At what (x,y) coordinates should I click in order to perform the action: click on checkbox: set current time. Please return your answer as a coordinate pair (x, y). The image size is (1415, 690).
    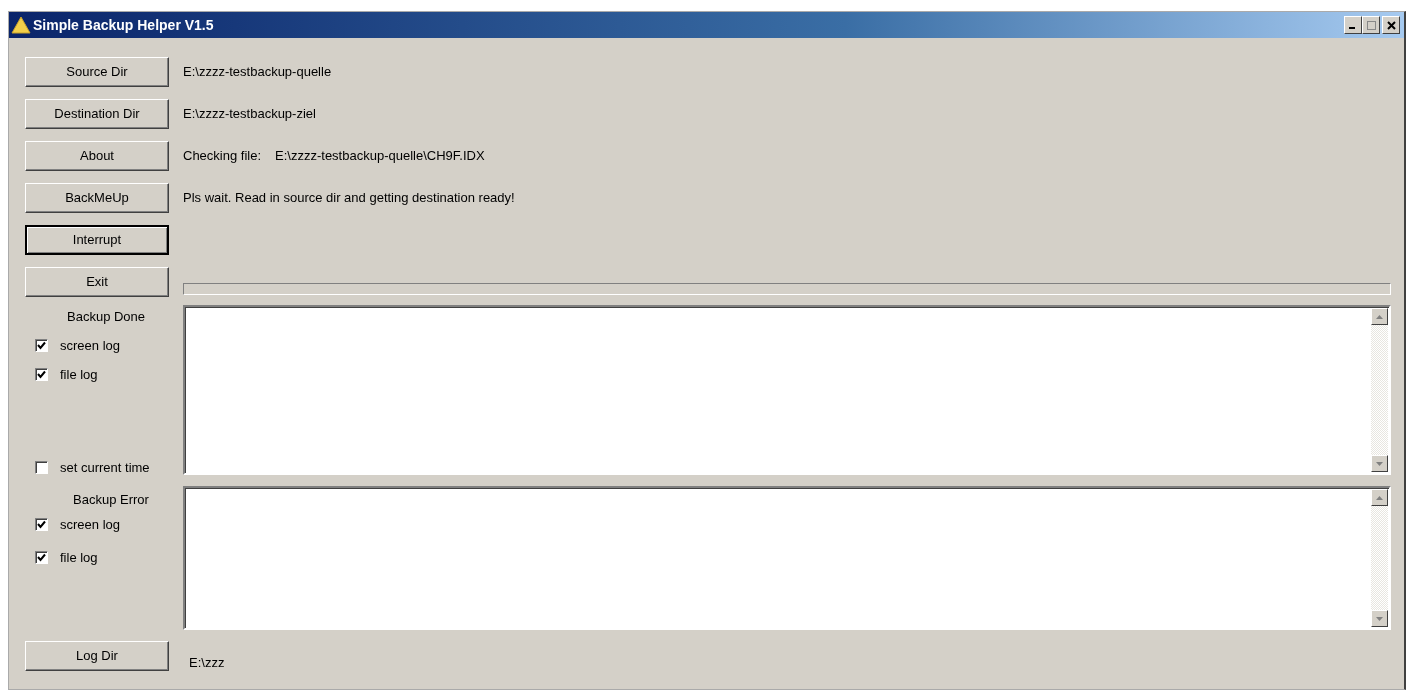
    Looking at the image, I should click on (92, 467).